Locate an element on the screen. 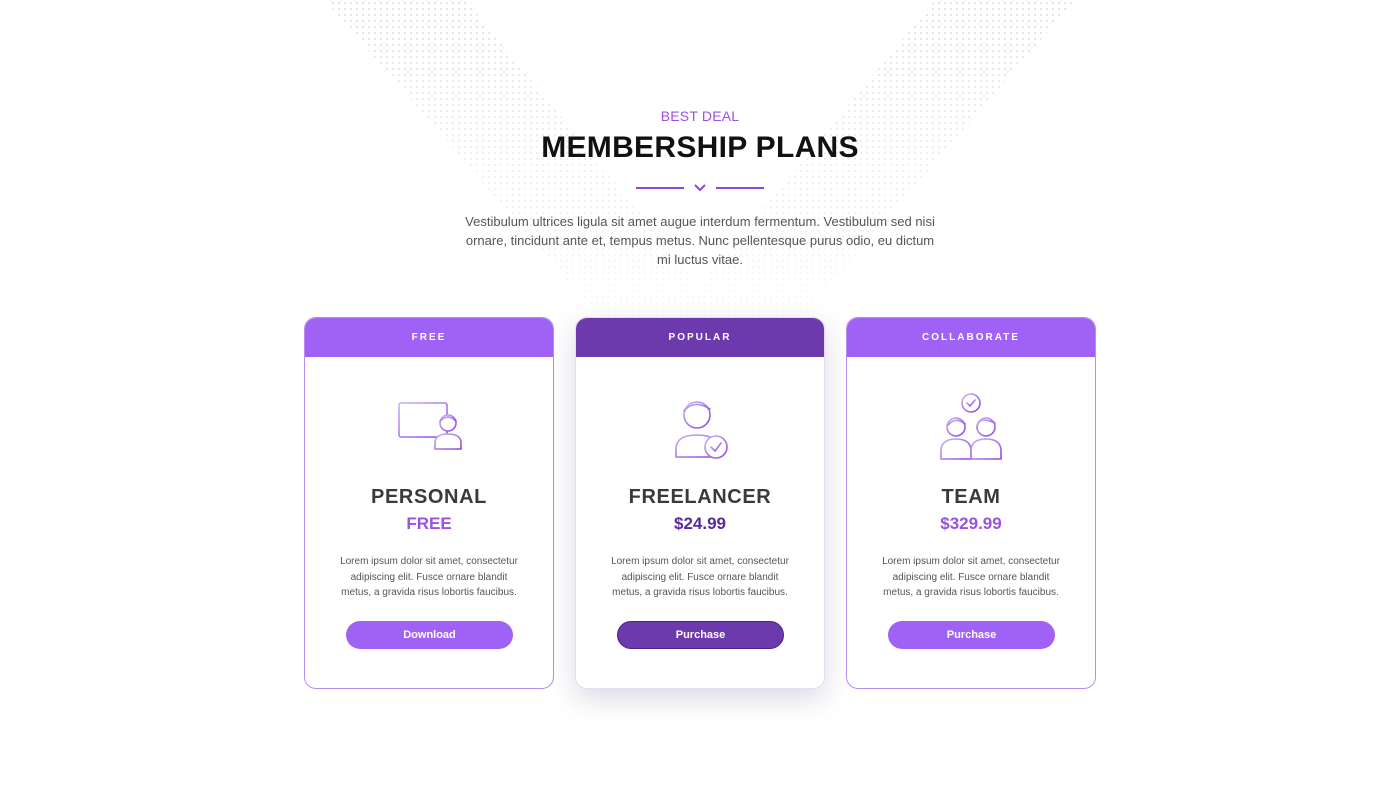 This screenshot has height=794, width=1400. verified-user-icon is located at coordinates (700, 429).